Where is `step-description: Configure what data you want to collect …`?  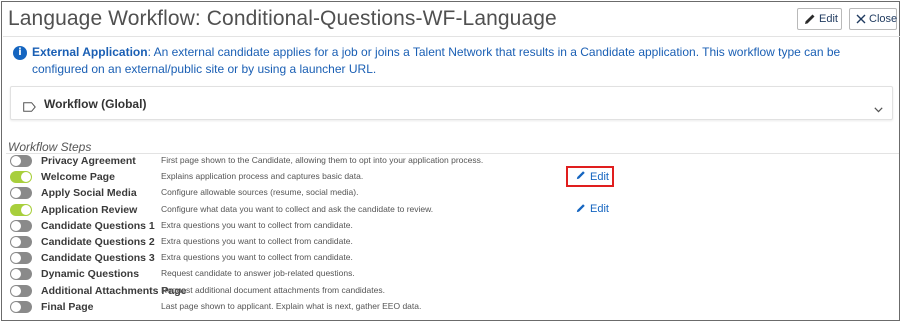
step-description: Configure what data you want to collect … is located at coordinates (297, 208).